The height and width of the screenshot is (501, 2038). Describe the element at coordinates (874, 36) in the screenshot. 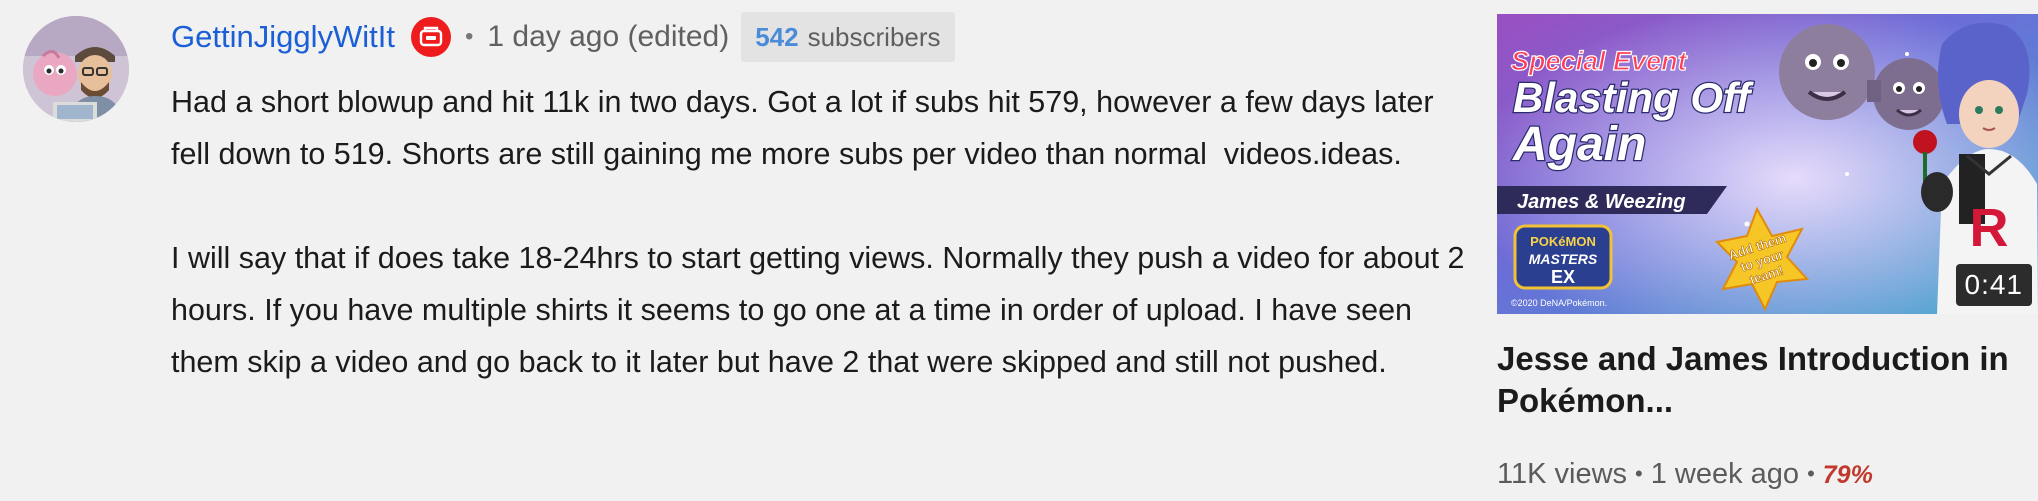

I see `subscriber-label: subscribers` at that location.